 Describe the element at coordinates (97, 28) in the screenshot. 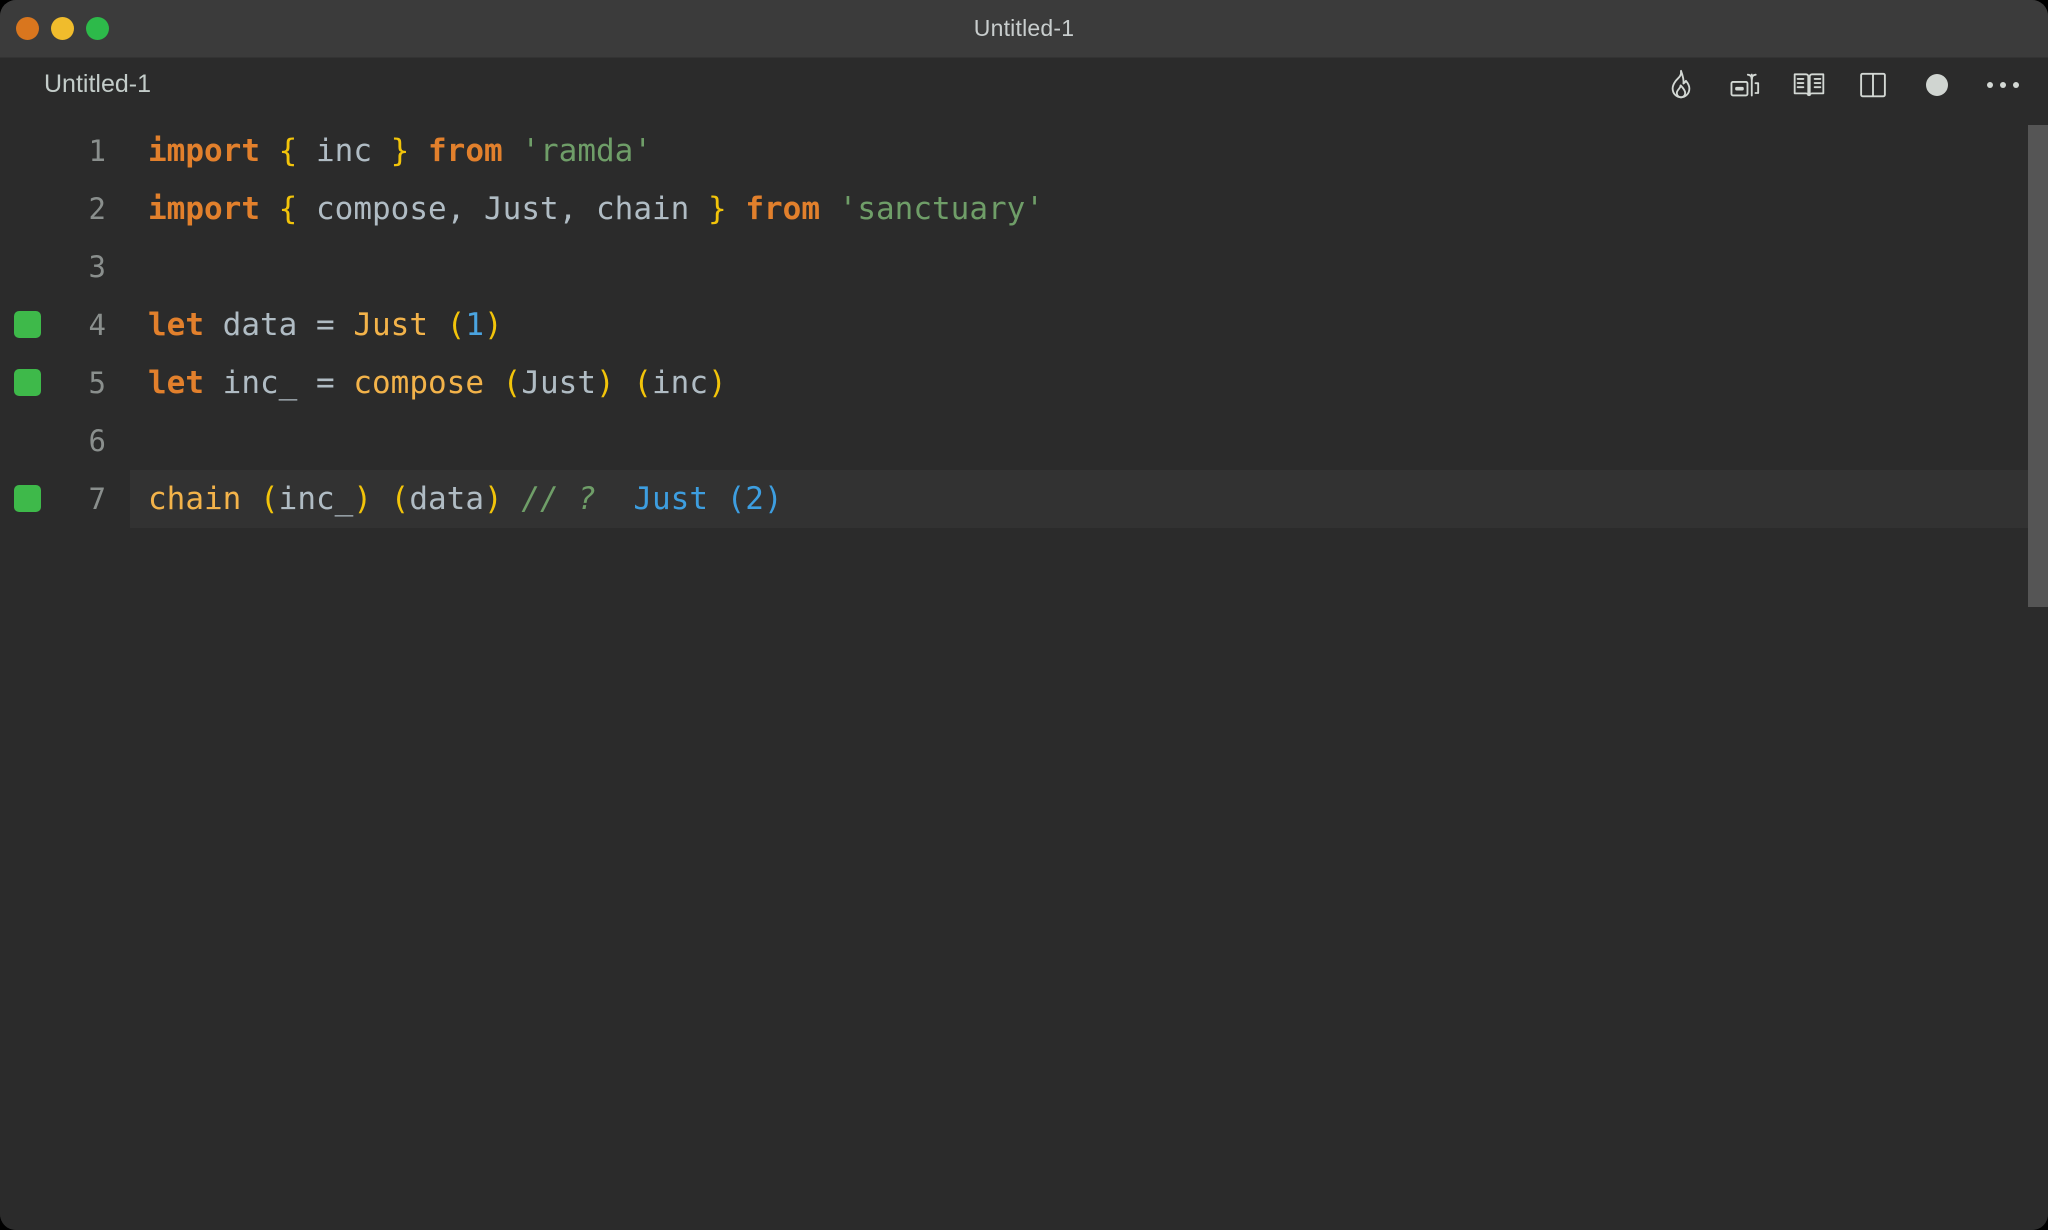

I see `maximize-window-button` at that location.